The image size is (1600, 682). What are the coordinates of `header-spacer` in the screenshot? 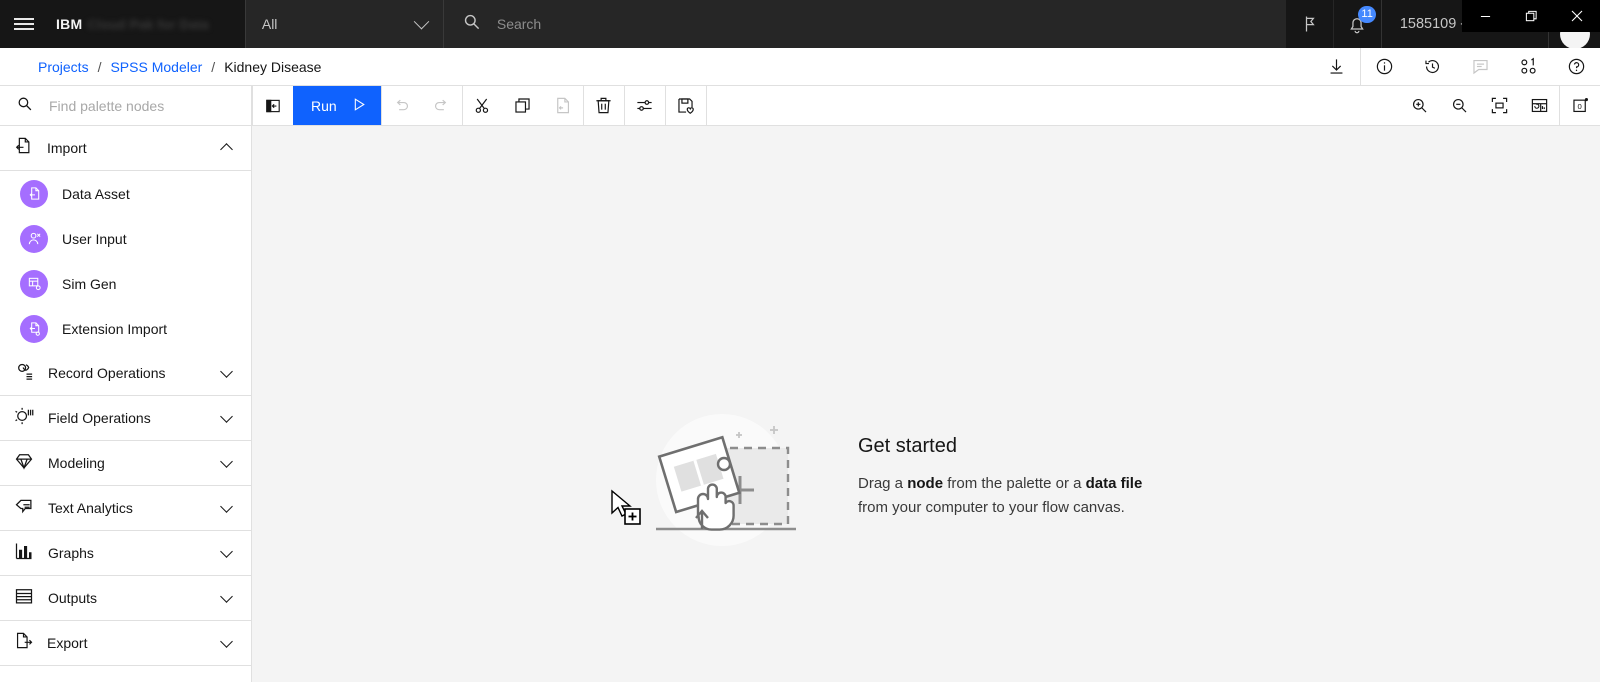 It's located at (234, 24).